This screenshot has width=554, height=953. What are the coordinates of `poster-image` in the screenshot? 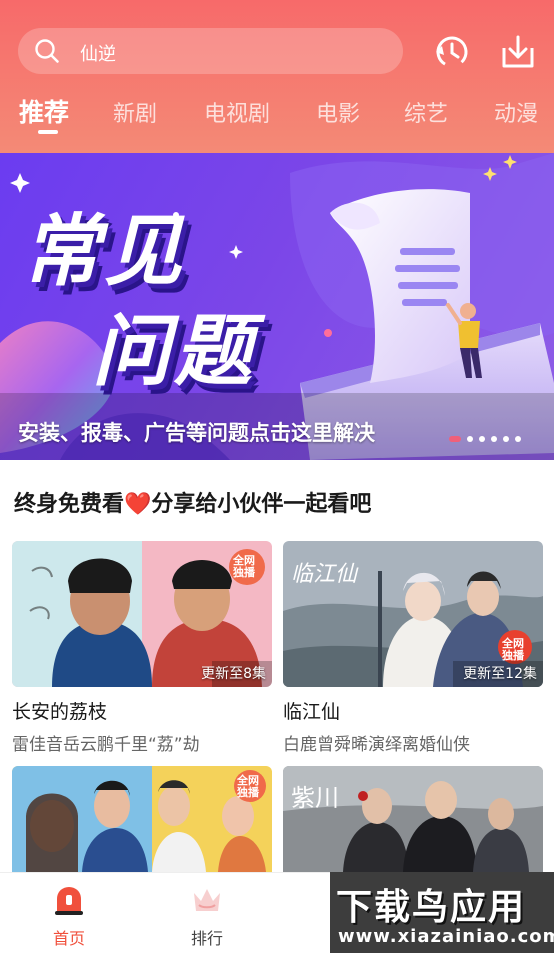 It's located at (142, 819).